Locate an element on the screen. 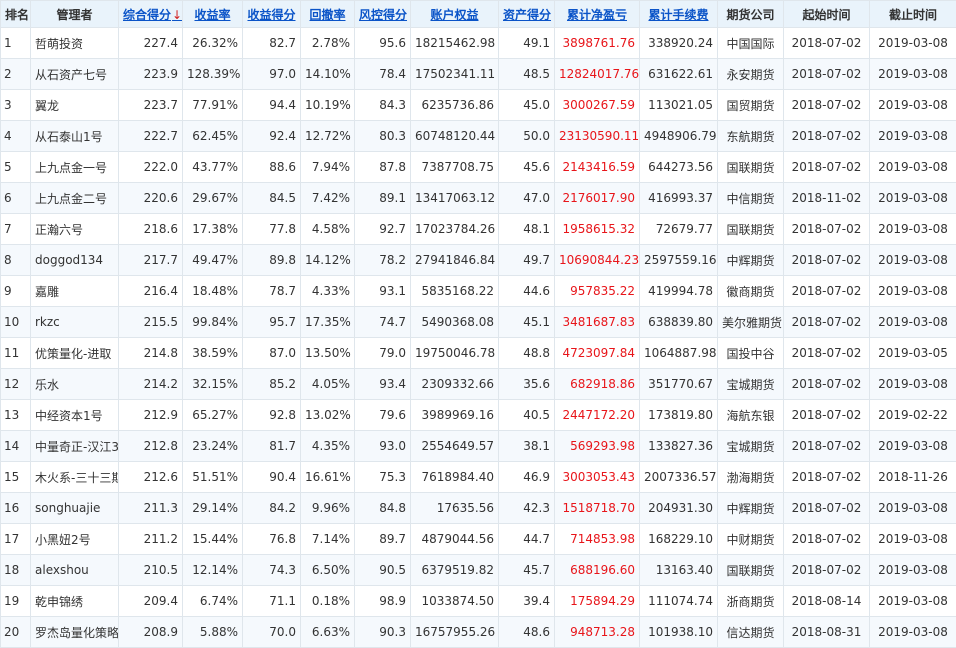 This screenshot has height=648, width=956. cell-broker: 中辉期货 is located at coordinates (751, 260).